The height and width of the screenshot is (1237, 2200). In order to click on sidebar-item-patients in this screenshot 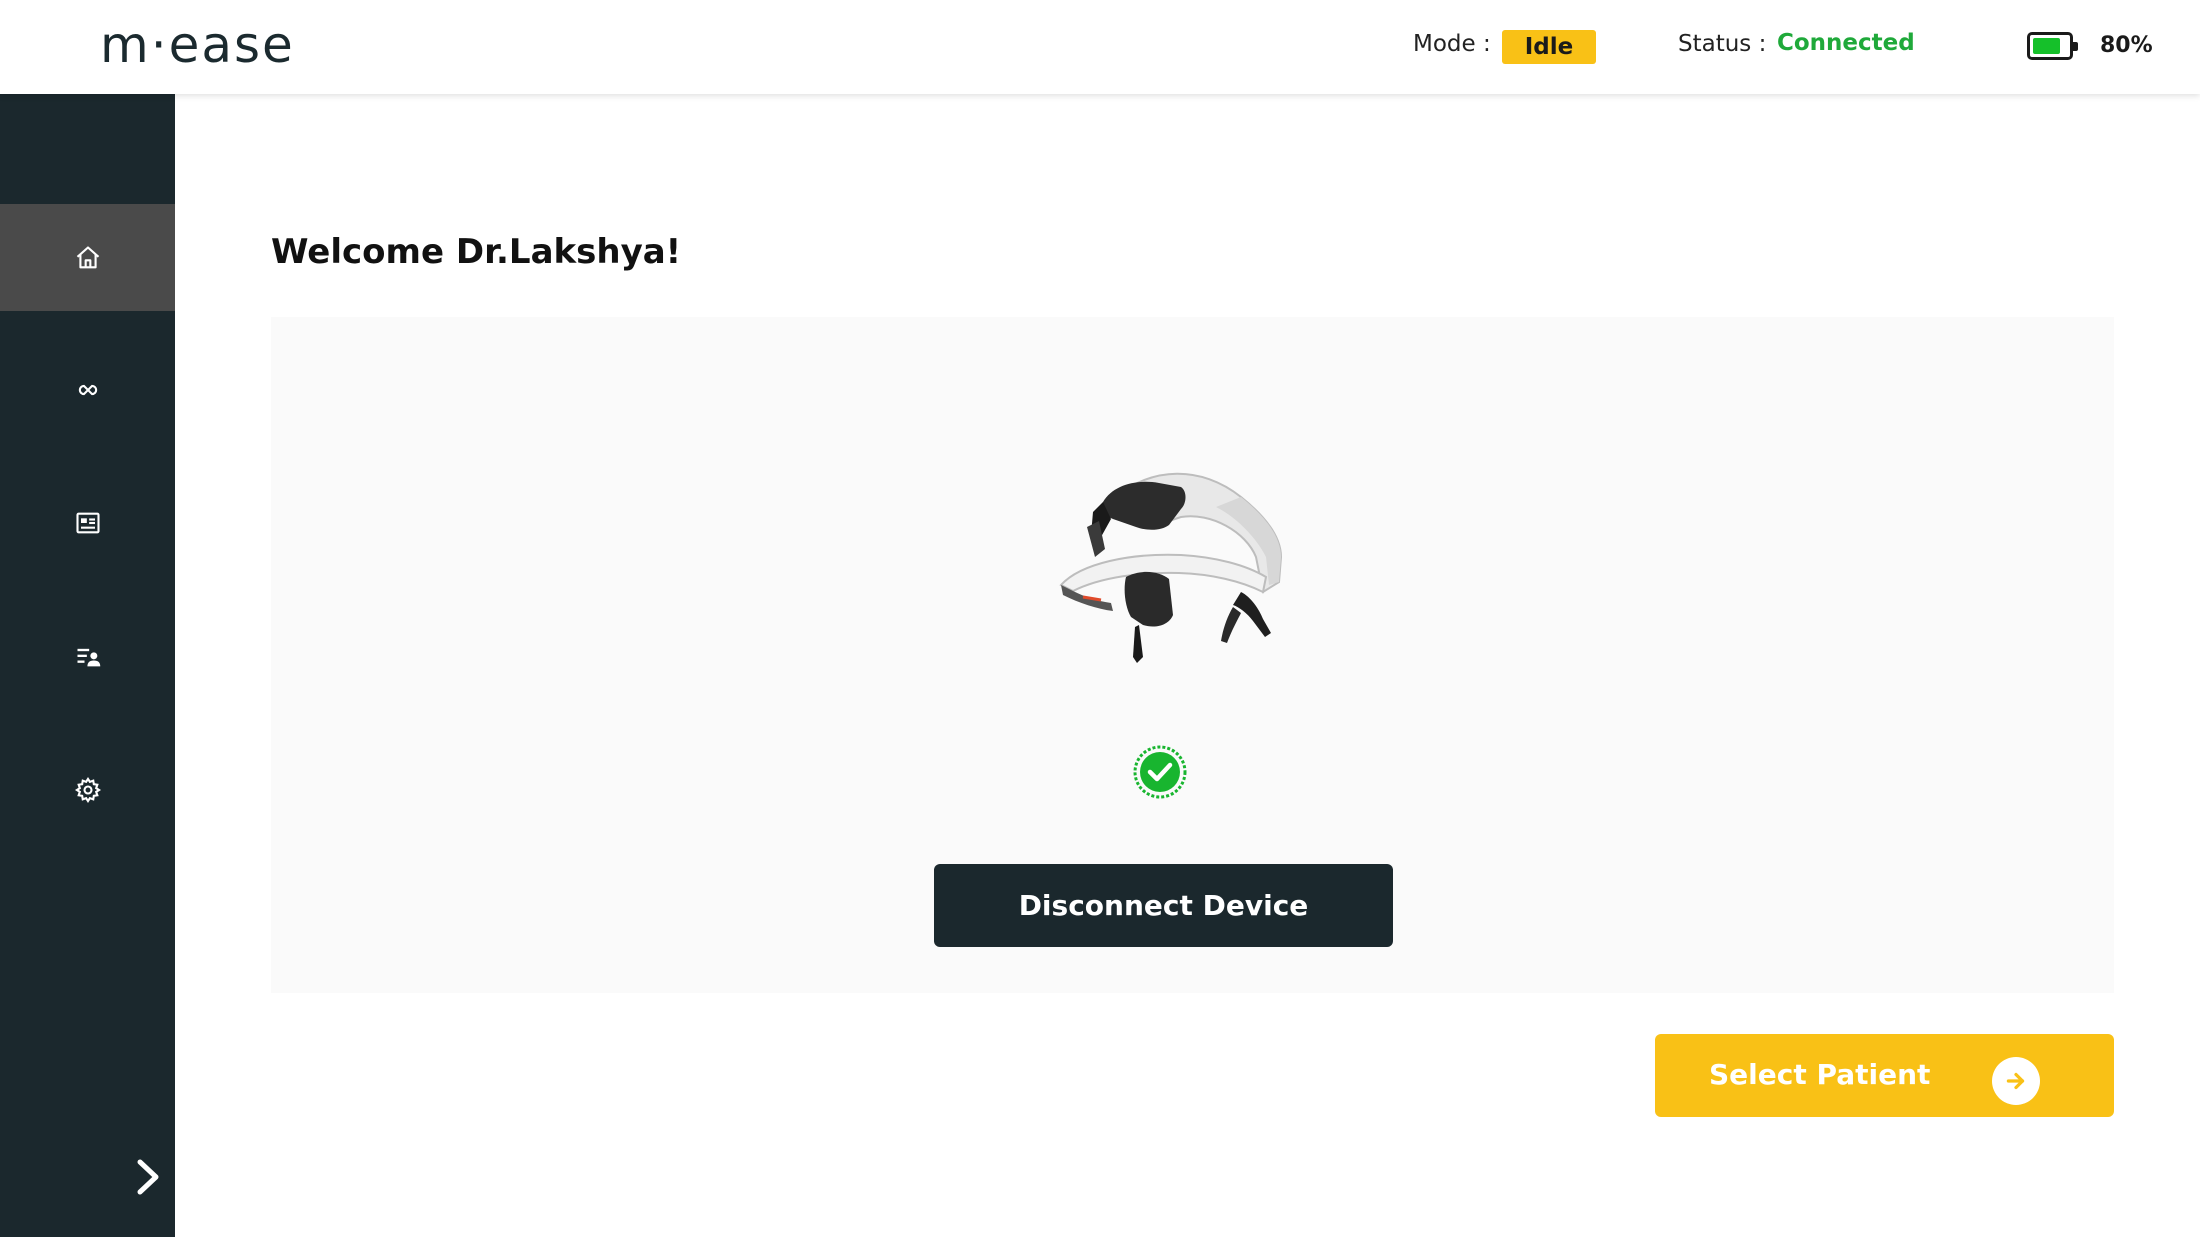, I will do `click(87, 656)`.